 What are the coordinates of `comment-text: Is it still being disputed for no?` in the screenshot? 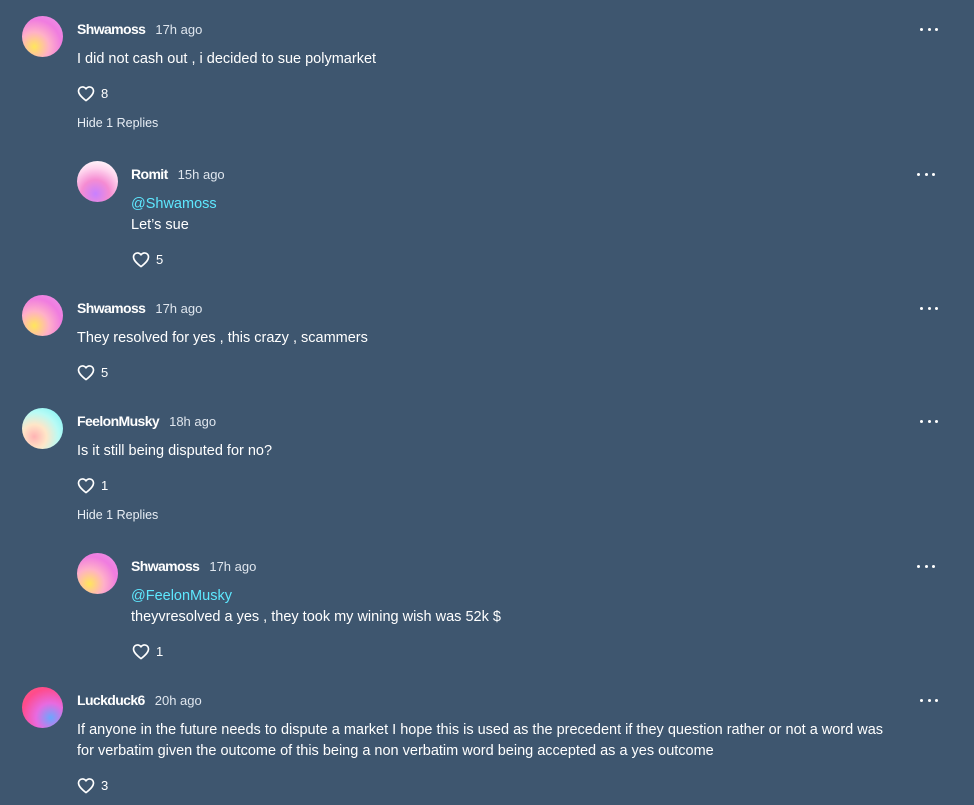 It's located at (175, 451).